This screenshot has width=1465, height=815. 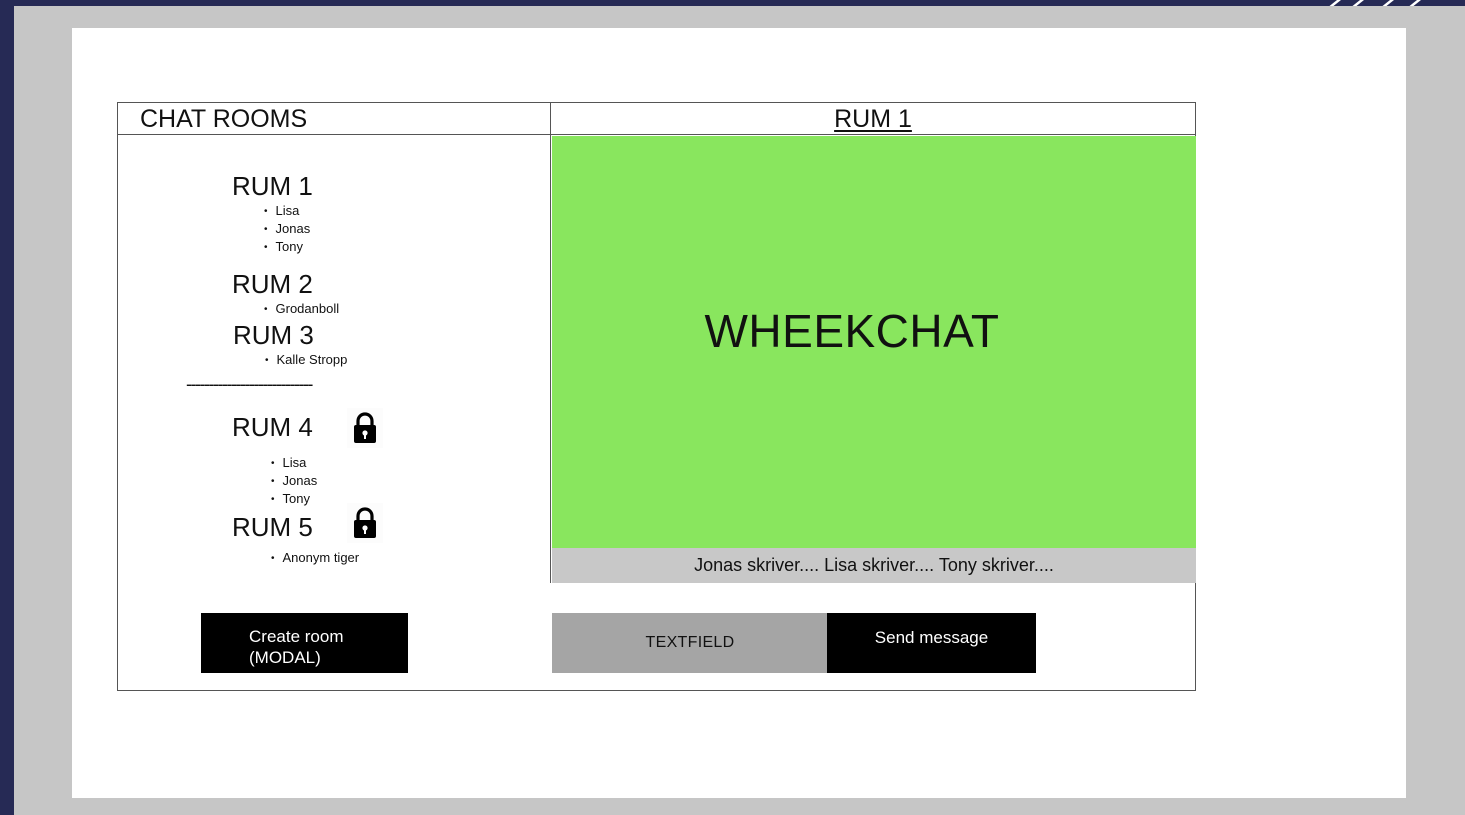 I want to click on room-members-rum-5: Anonym tiger, so click(x=315, y=559).